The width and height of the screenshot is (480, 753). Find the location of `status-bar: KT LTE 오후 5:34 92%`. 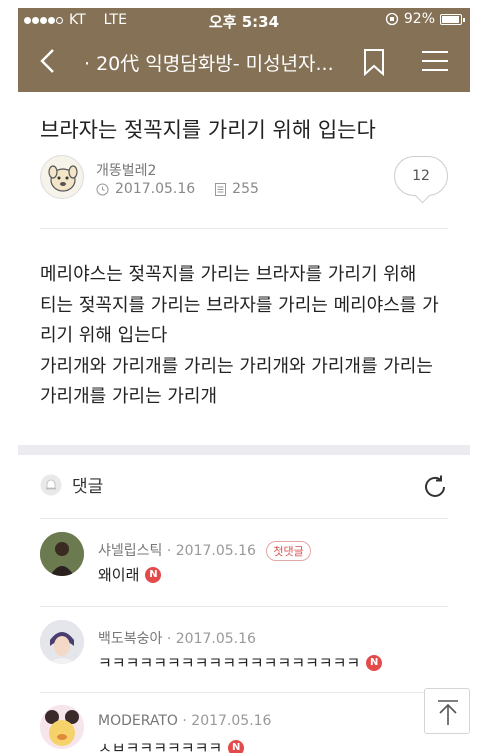

status-bar: KT LTE 오후 5:34 92% is located at coordinates (244, 20).